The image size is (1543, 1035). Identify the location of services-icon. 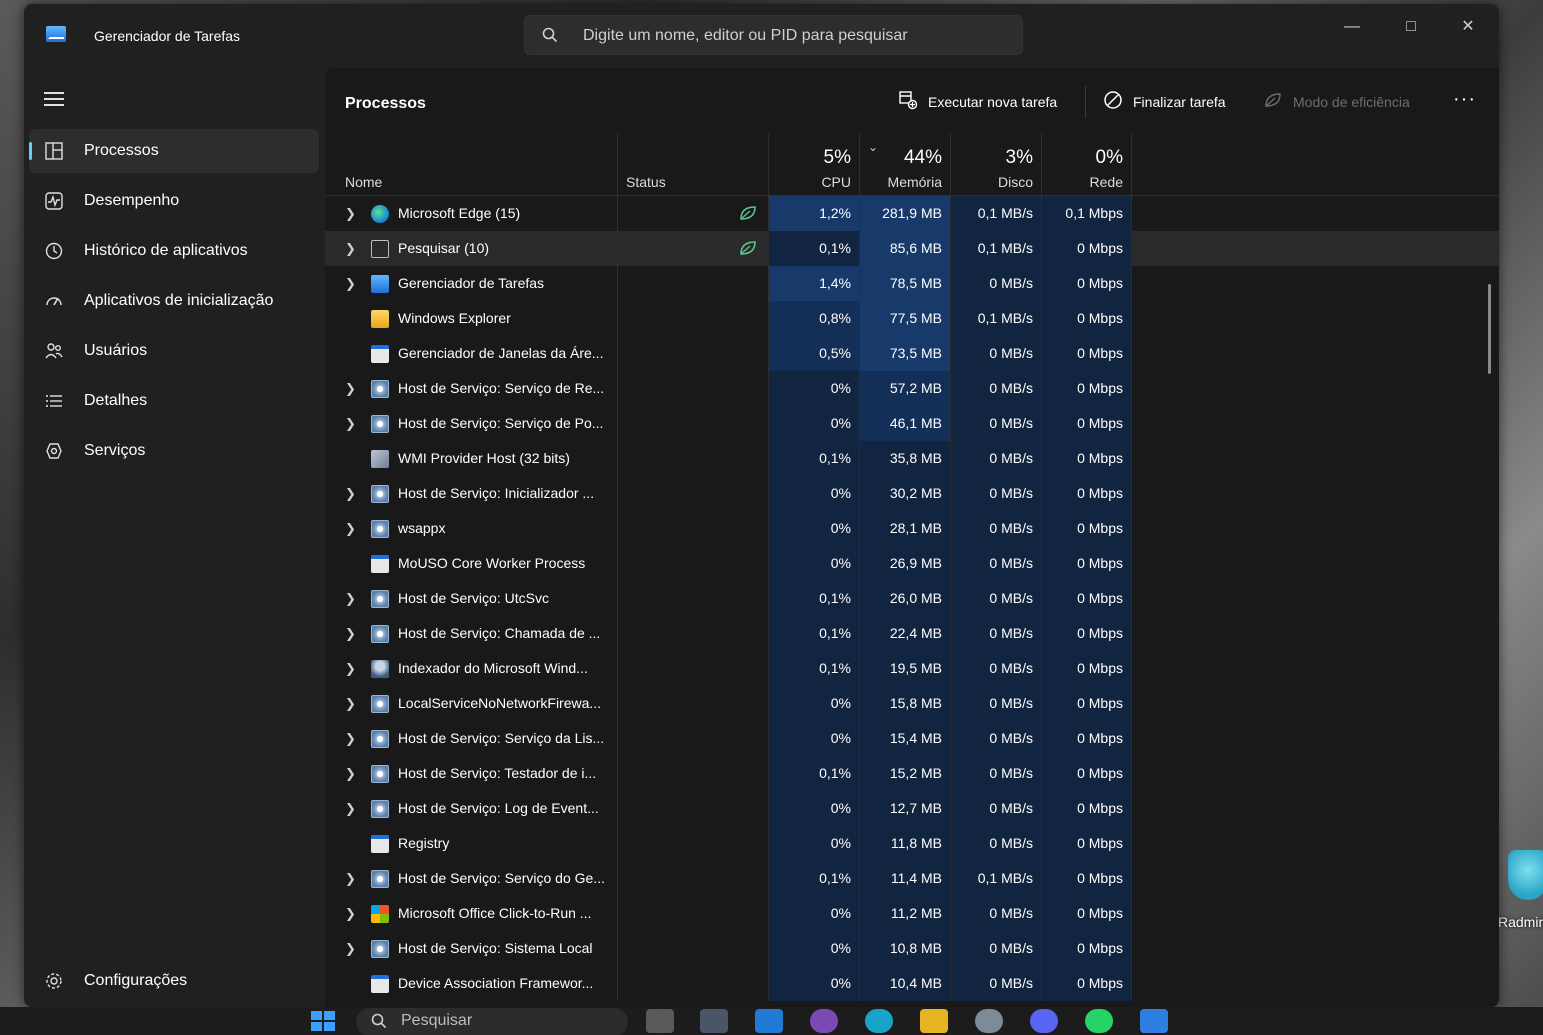
(54, 451).